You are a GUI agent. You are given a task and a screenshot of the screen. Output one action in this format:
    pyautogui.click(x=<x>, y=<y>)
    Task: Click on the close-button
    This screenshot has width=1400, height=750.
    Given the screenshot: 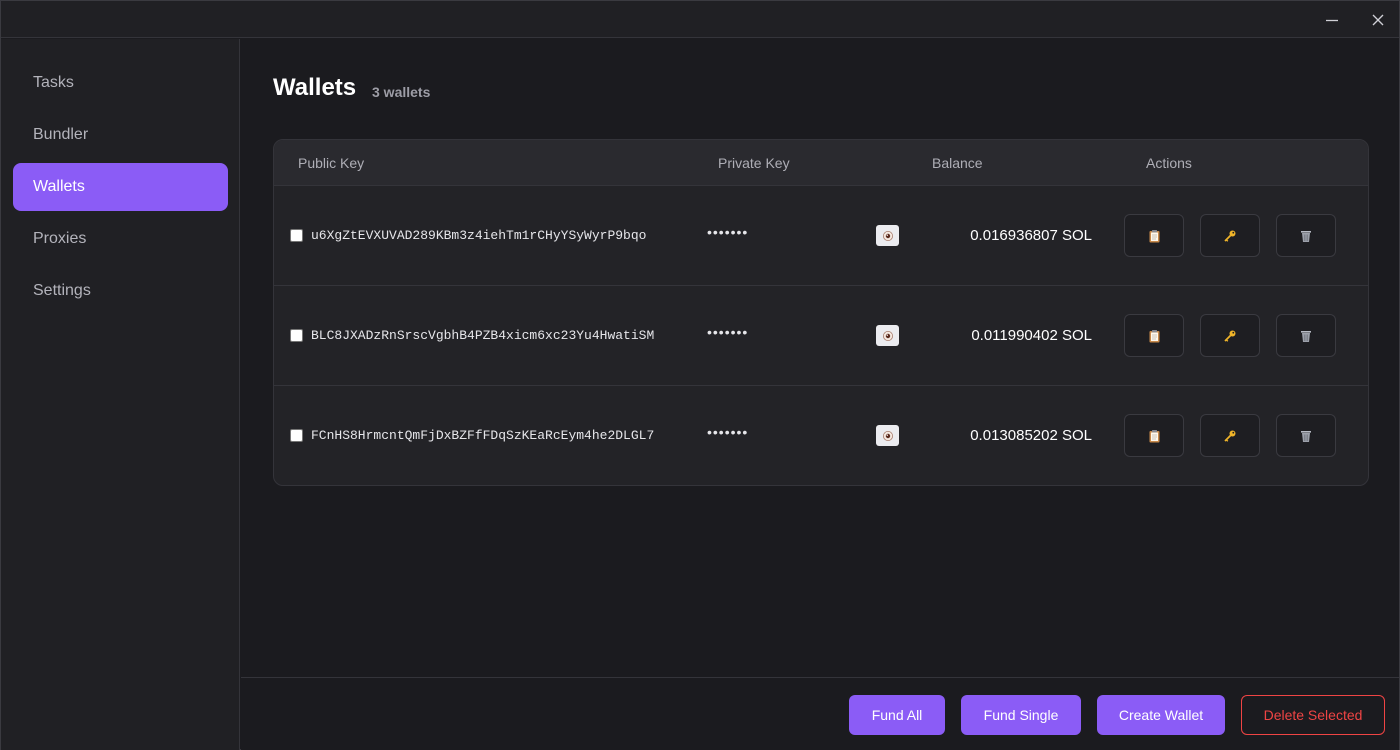 What is the action you would take?
    pyautogui.click(x=1378, y=20)
    